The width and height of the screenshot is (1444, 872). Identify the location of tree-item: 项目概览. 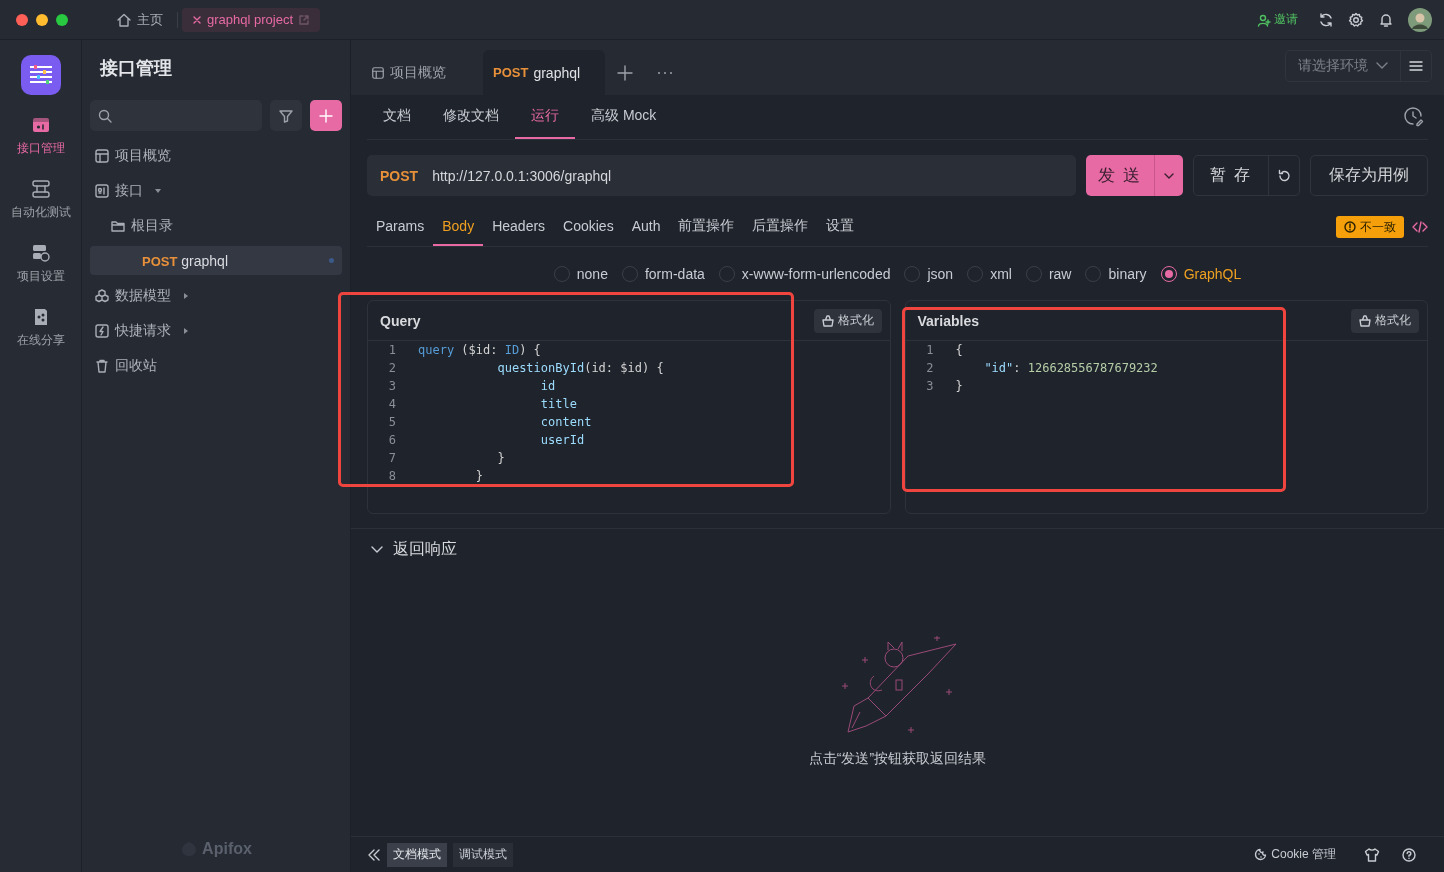
(216, 155).